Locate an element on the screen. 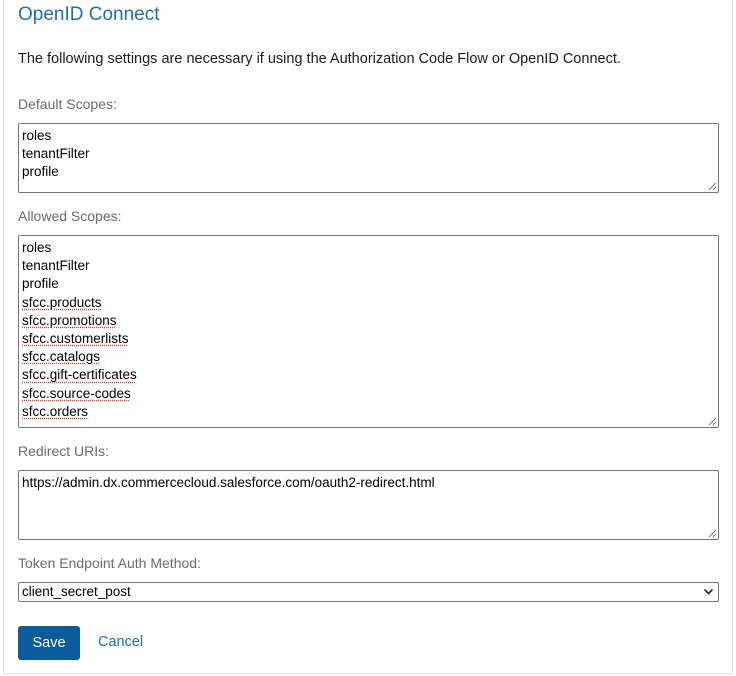 Image resolution: width=736 pixels, height=676 pixels. default-scopes-textarea: roles tenantFilter profile is located at coordinates (368, 158).